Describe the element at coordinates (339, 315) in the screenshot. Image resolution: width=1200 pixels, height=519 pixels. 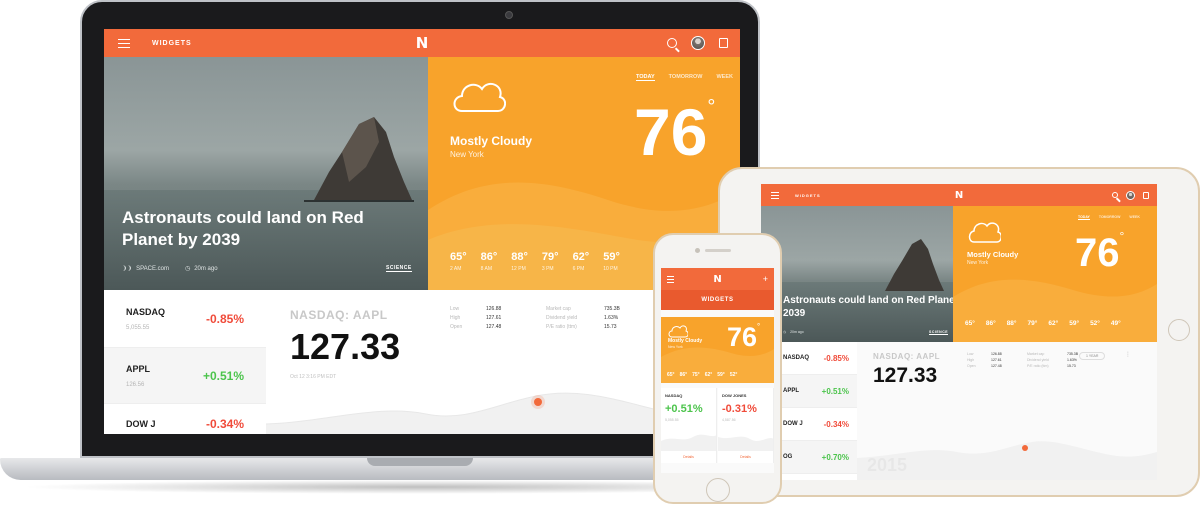
I see `detail-ticker: NASDAQ: AAPL` at that location.